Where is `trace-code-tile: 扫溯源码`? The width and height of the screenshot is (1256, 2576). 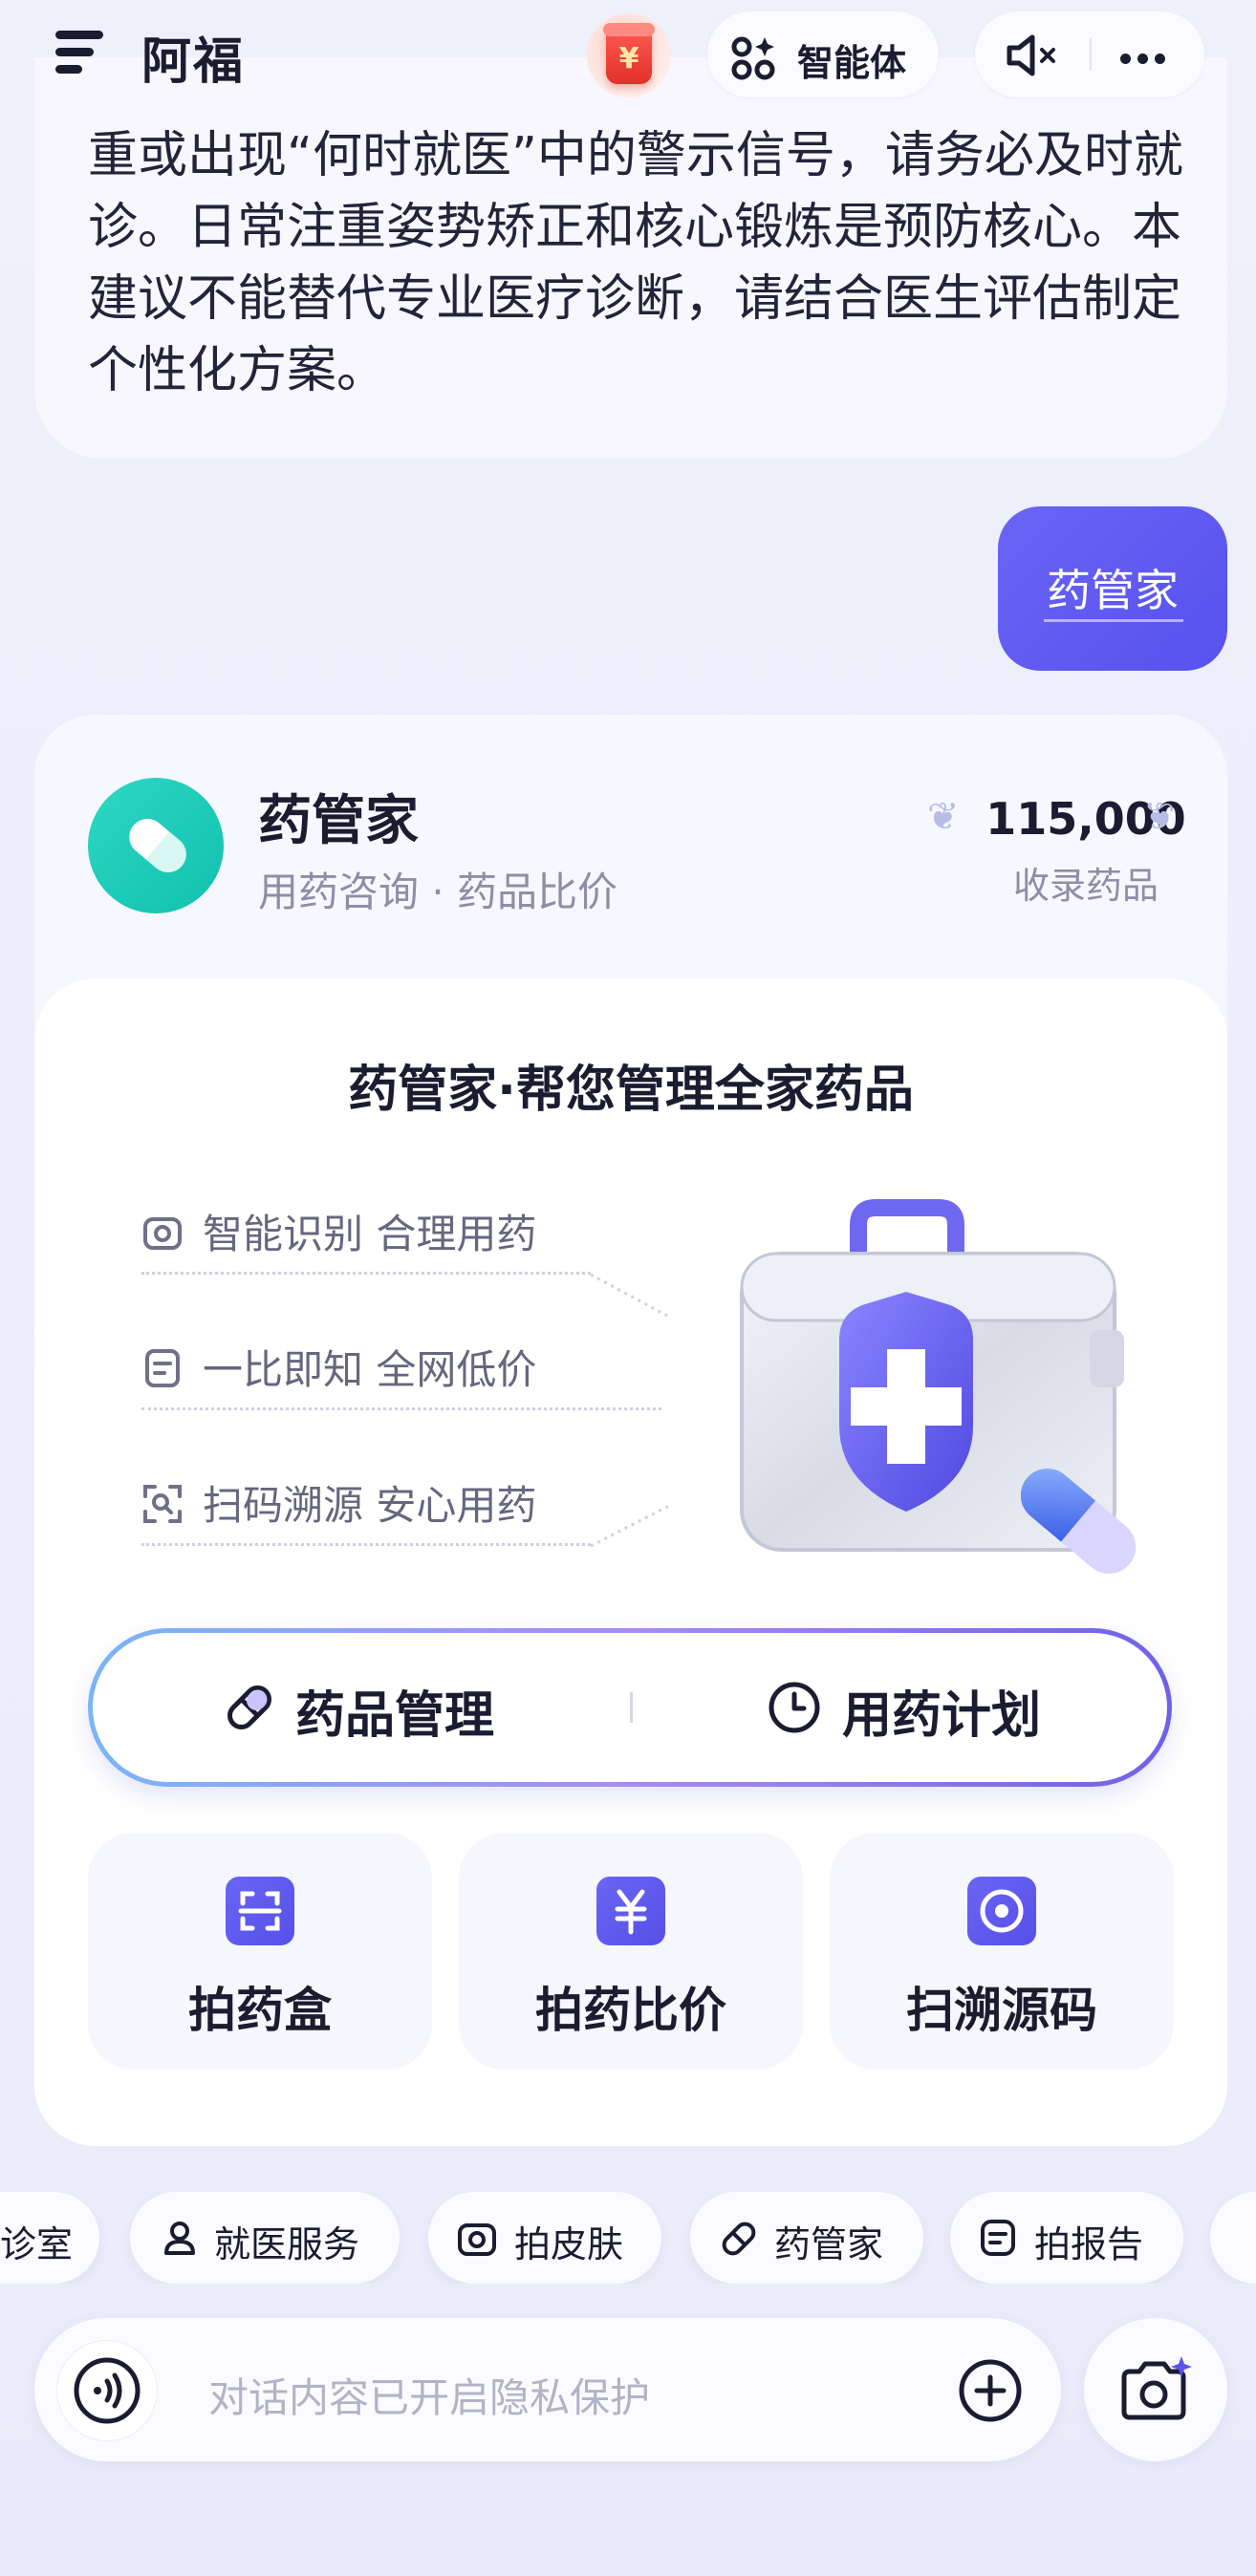
trace-code-tile: 扫溯源码 is located at coordinates (1002, 1951).